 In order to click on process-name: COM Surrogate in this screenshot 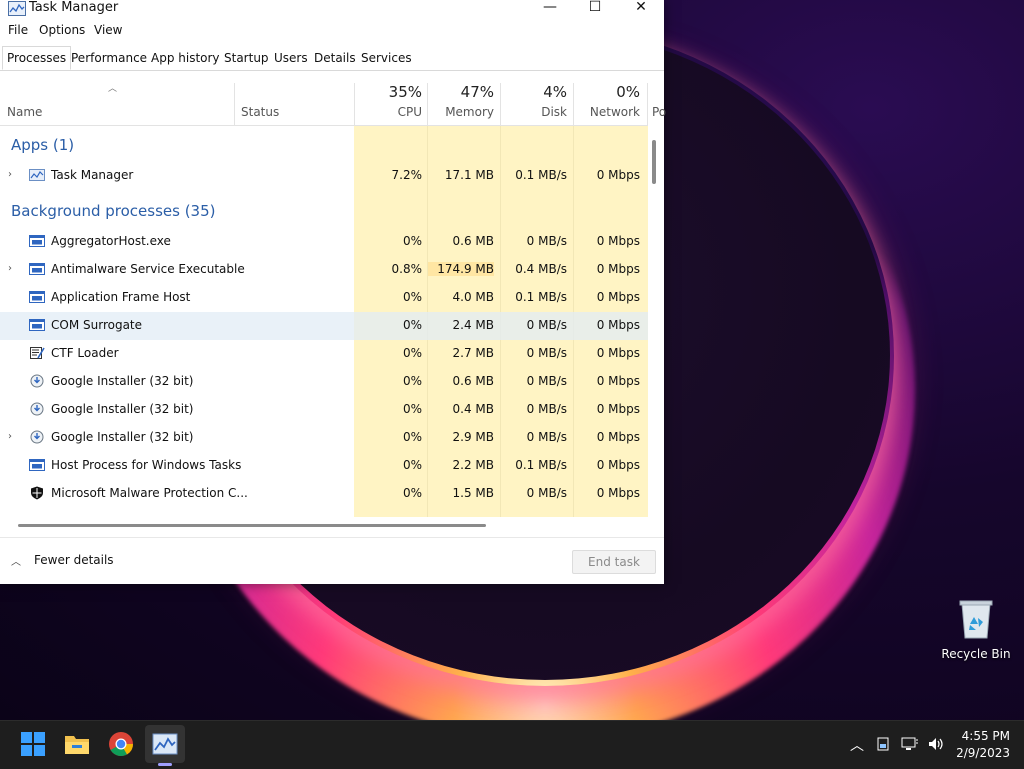, I will do `click(97, 325)`.